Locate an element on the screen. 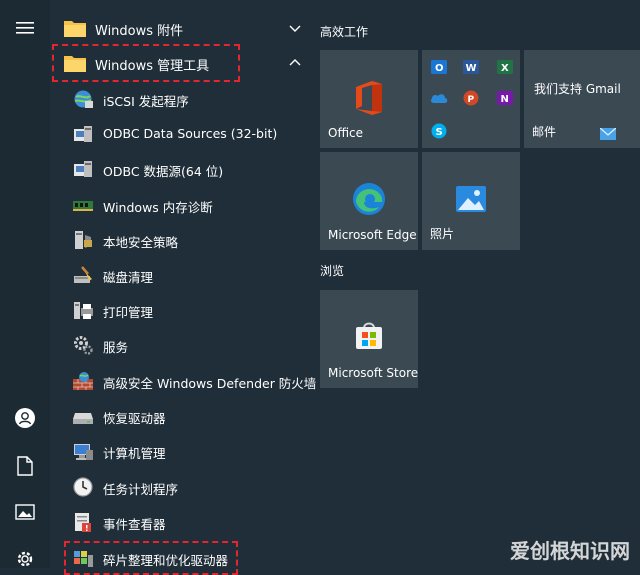  app-label: ODBC 数据源(64 位) is located at coordinates (163, 171).